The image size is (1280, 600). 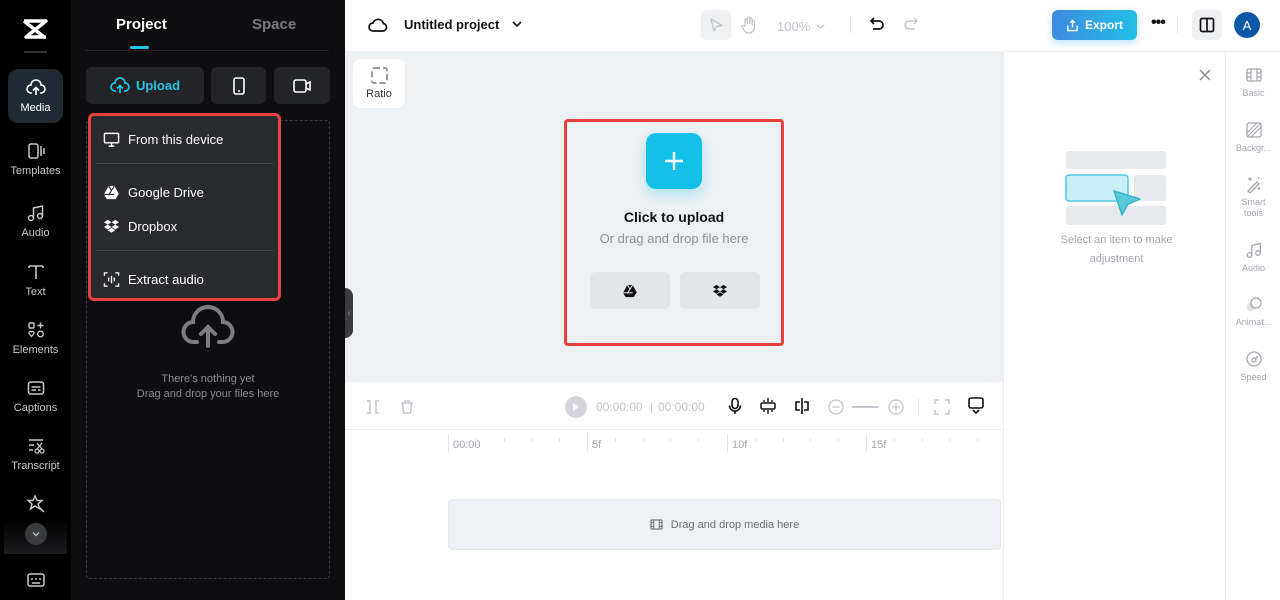 I want to click on split-icon, so click(x=373, y=407).